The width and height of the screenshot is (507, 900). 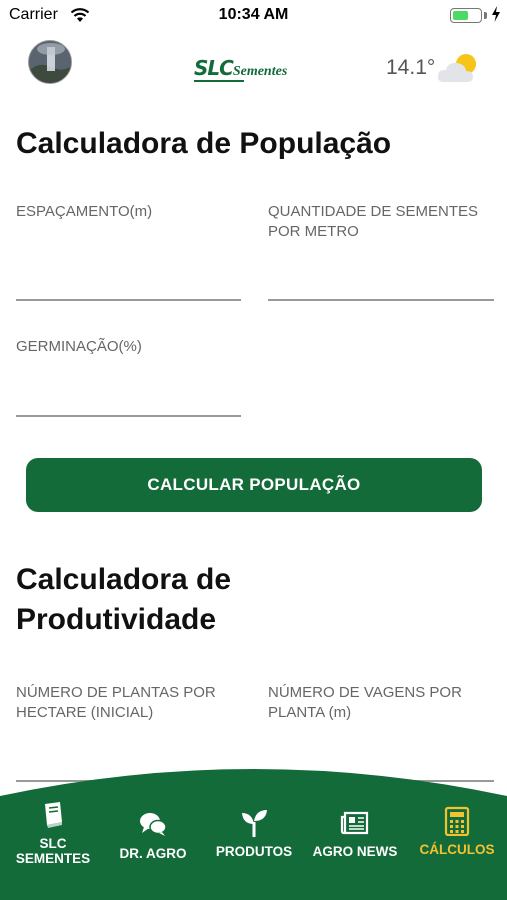 I want to click on pods-per-plant-label: NÚMERO DE VAGENS POR PLANTA (m), so click(x=365, y=703).